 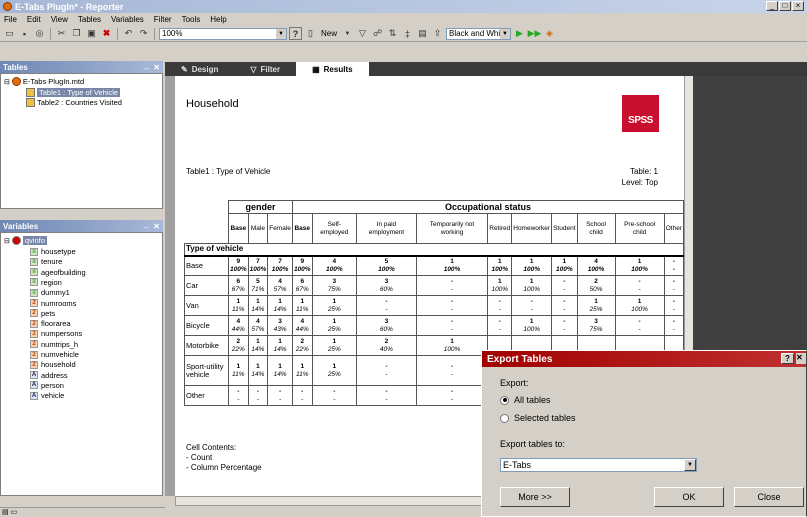 I want to click on new-dropdown-icon: ▼, so click(x=347, y=33).